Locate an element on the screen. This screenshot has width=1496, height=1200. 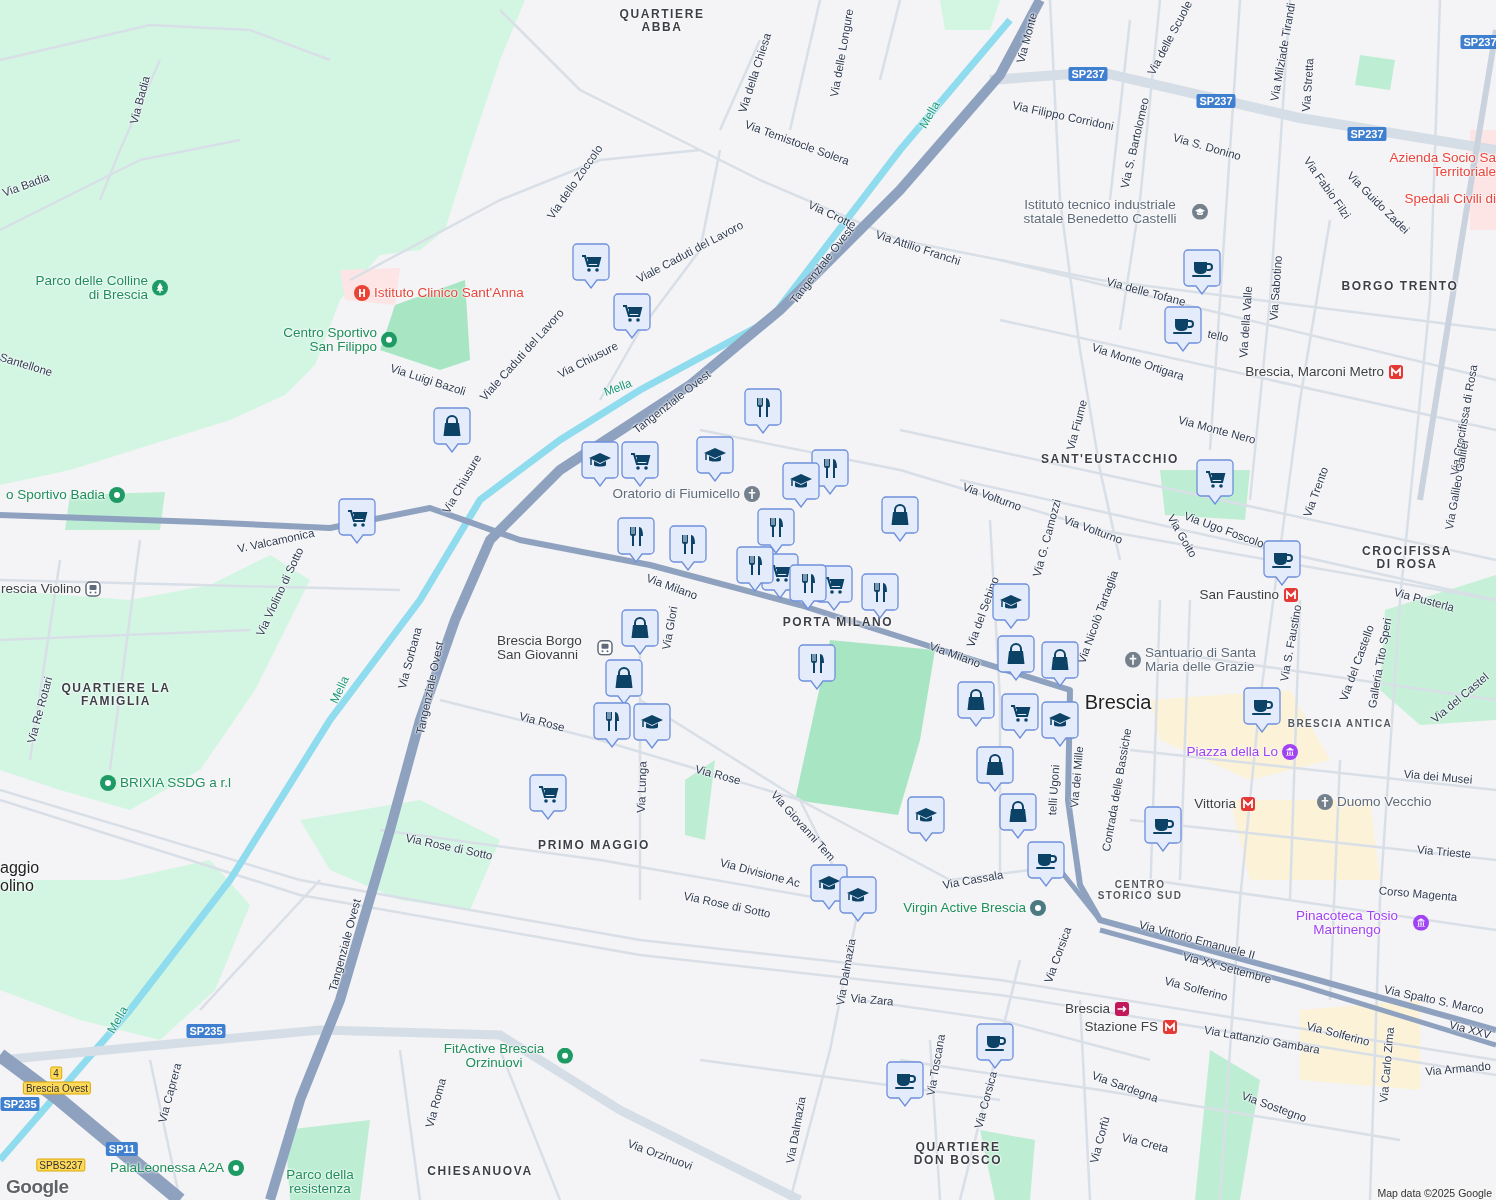
place-label: BRIXIA SSDG a r.l is located at coordinates (176, 783).